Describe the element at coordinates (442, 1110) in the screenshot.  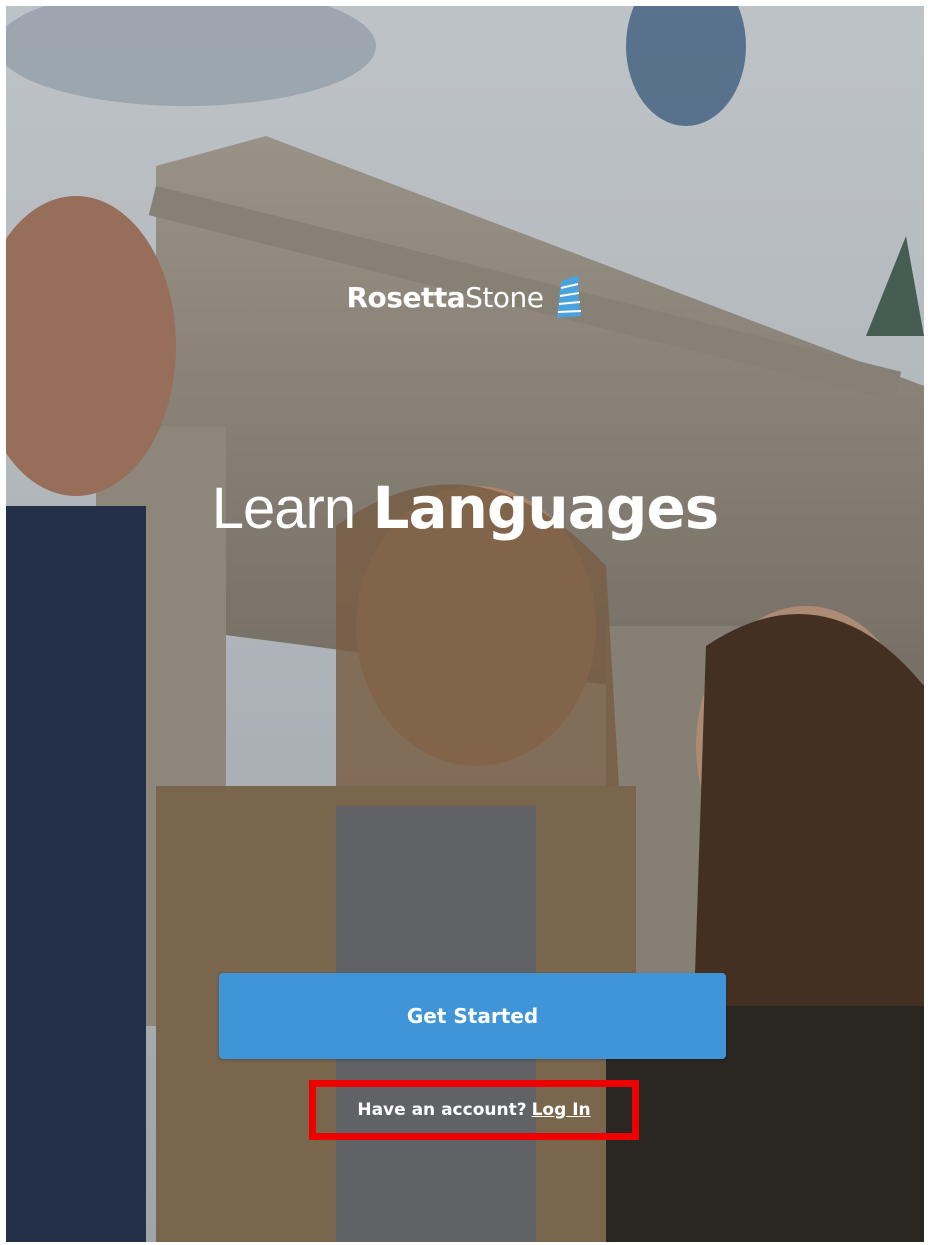
I see `have-account-text: Have an account?` at that location.